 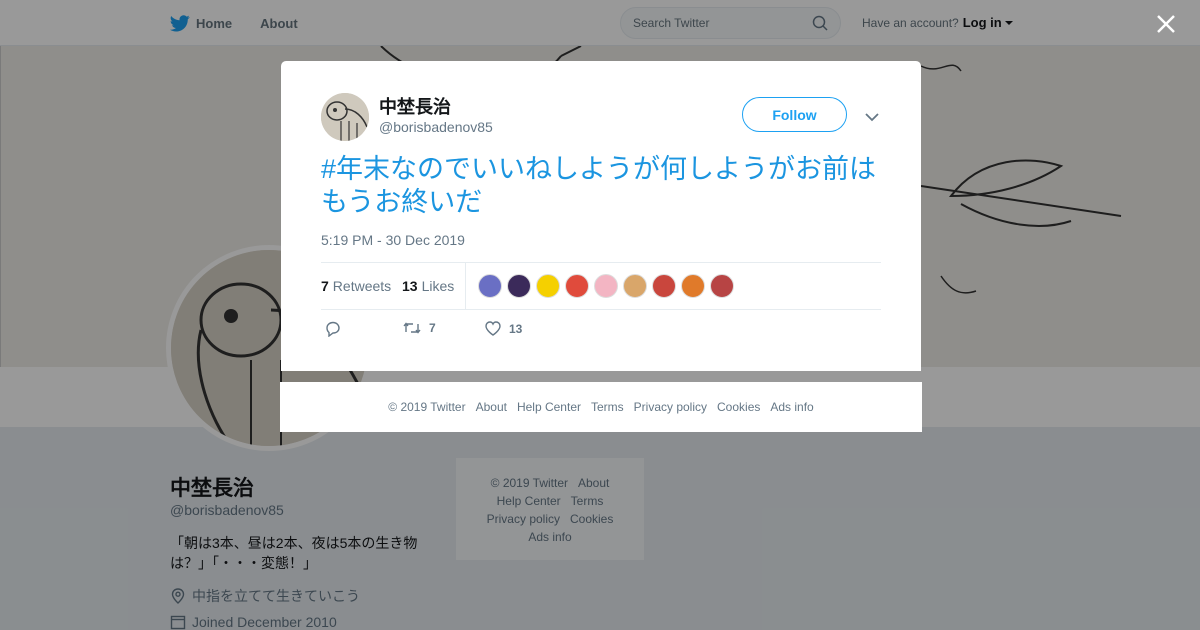 What do you see at coordinates (410, 286) in the screenshot?
I see `likes-count: 13` at bounding box center [410, 286].